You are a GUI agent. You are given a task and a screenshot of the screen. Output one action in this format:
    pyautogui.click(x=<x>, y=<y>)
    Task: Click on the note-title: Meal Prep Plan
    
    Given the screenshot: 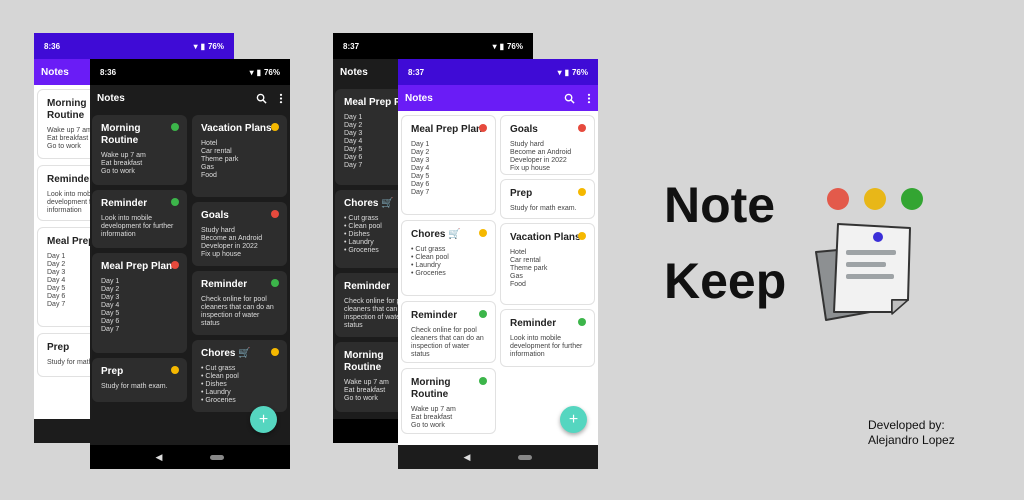 What is the action you would take?
    pyautogui.click(x=137, y=266)
    